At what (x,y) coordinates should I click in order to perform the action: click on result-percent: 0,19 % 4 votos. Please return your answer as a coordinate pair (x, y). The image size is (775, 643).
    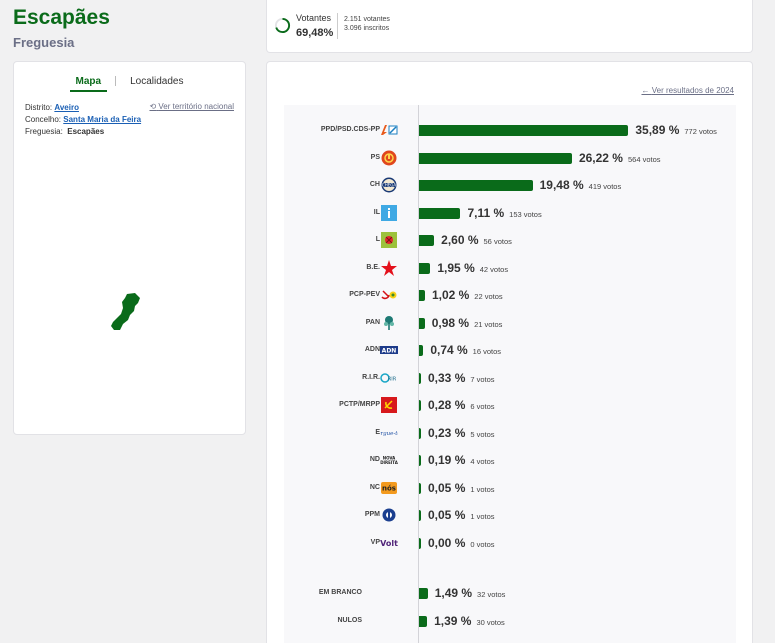
    Looking at the image, I should click on (461, 460).